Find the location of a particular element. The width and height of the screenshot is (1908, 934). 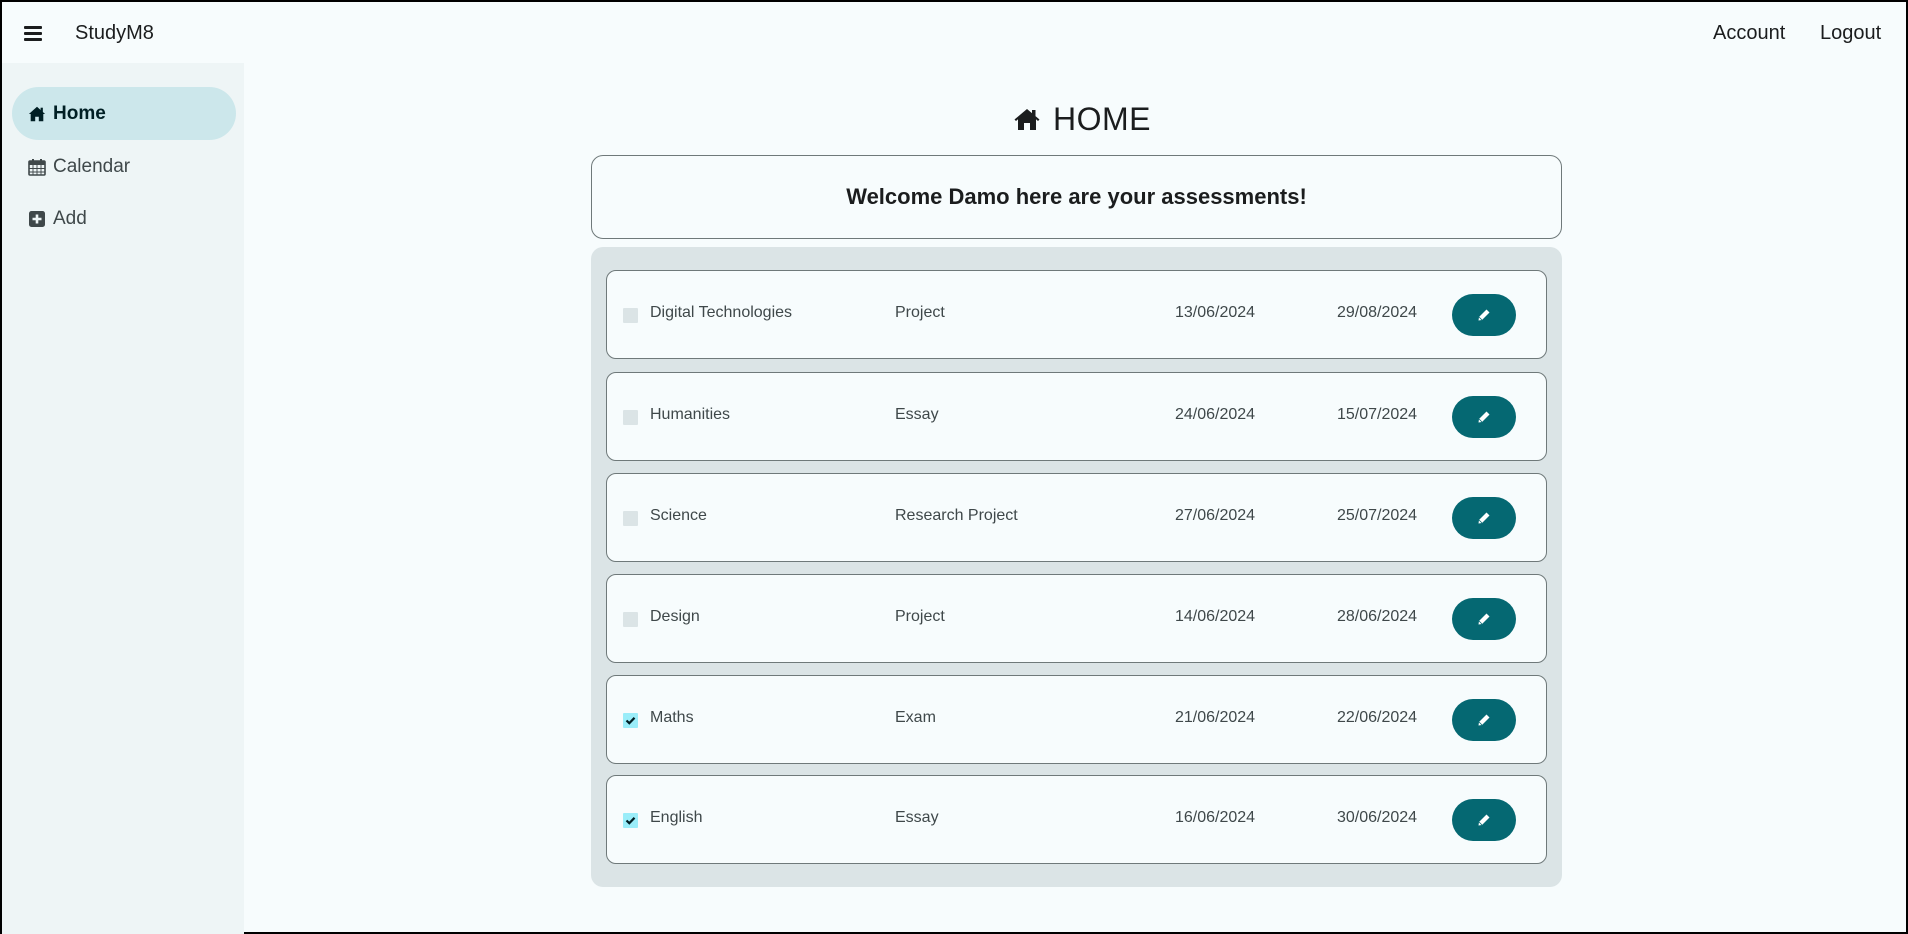

assessment-type: Exam is located at coordinates (915, 717).